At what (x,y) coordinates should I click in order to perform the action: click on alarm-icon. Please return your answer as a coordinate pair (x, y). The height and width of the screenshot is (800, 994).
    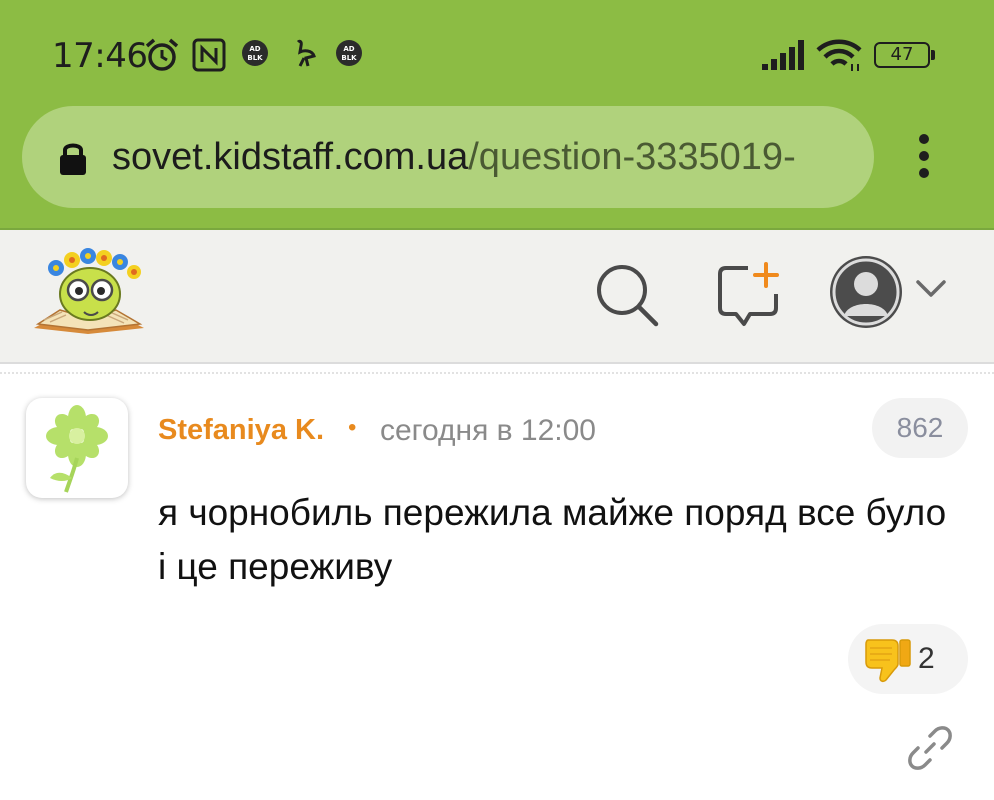
    Looking at the image, I should click on (162, 54).